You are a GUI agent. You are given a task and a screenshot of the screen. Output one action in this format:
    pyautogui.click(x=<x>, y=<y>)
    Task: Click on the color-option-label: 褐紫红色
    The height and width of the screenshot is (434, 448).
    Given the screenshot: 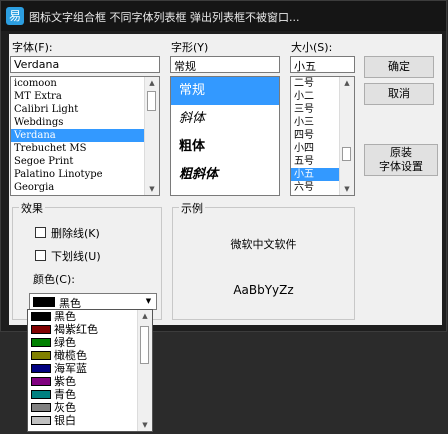 What is the action you would take?
    pyautogui.click(x=76, y=329)
    